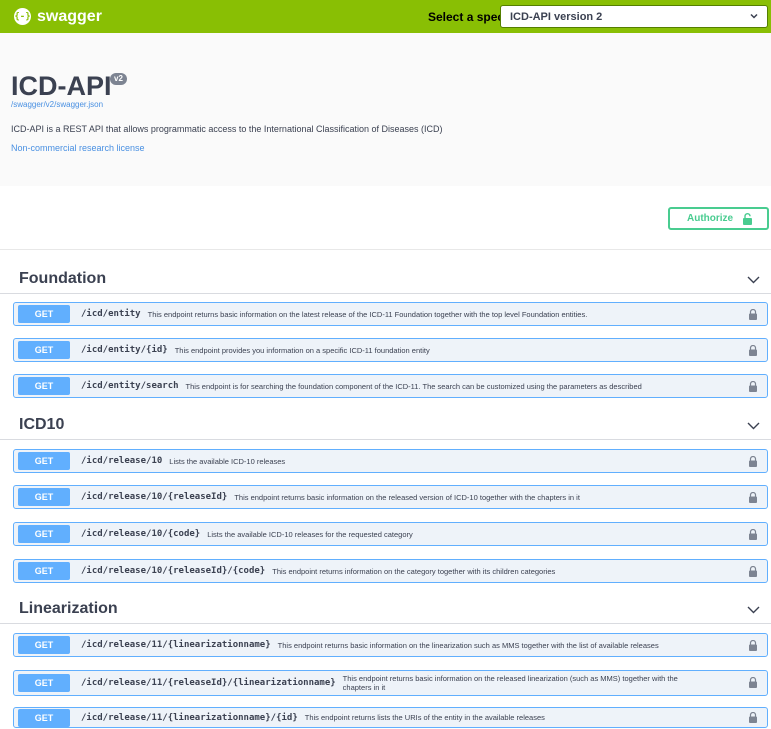  What do you see at coordinates (385, 609) in the screenshot?
I see `section-linearization: Linearization` at bounding box center [385, 609].